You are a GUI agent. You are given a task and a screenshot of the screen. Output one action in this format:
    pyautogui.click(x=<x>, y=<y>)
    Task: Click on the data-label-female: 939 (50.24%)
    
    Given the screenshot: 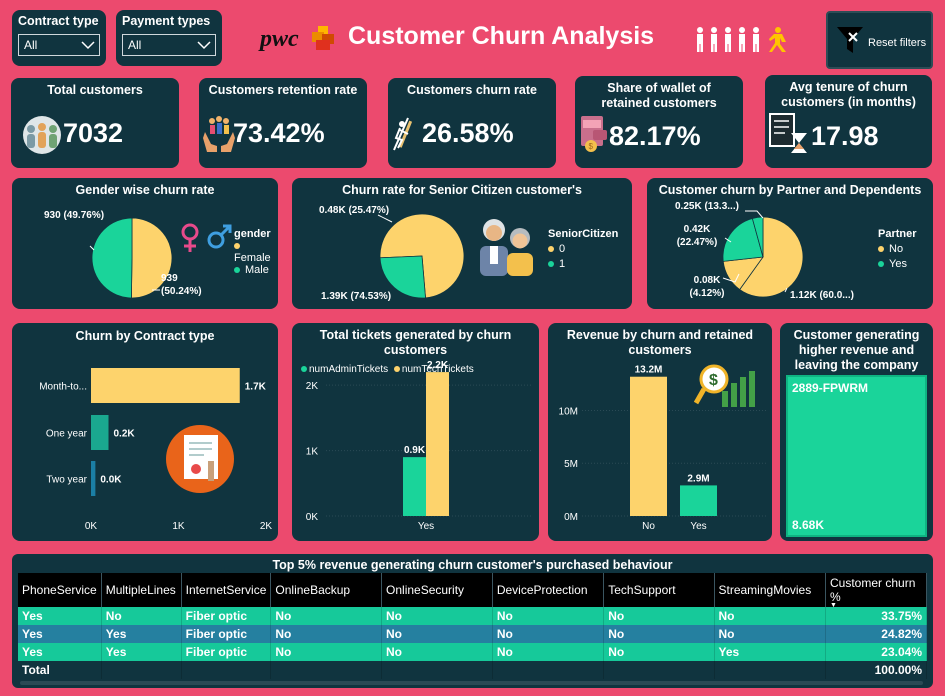 What is the action you would take?
    pyautogui.click(x=181, y=285)
    